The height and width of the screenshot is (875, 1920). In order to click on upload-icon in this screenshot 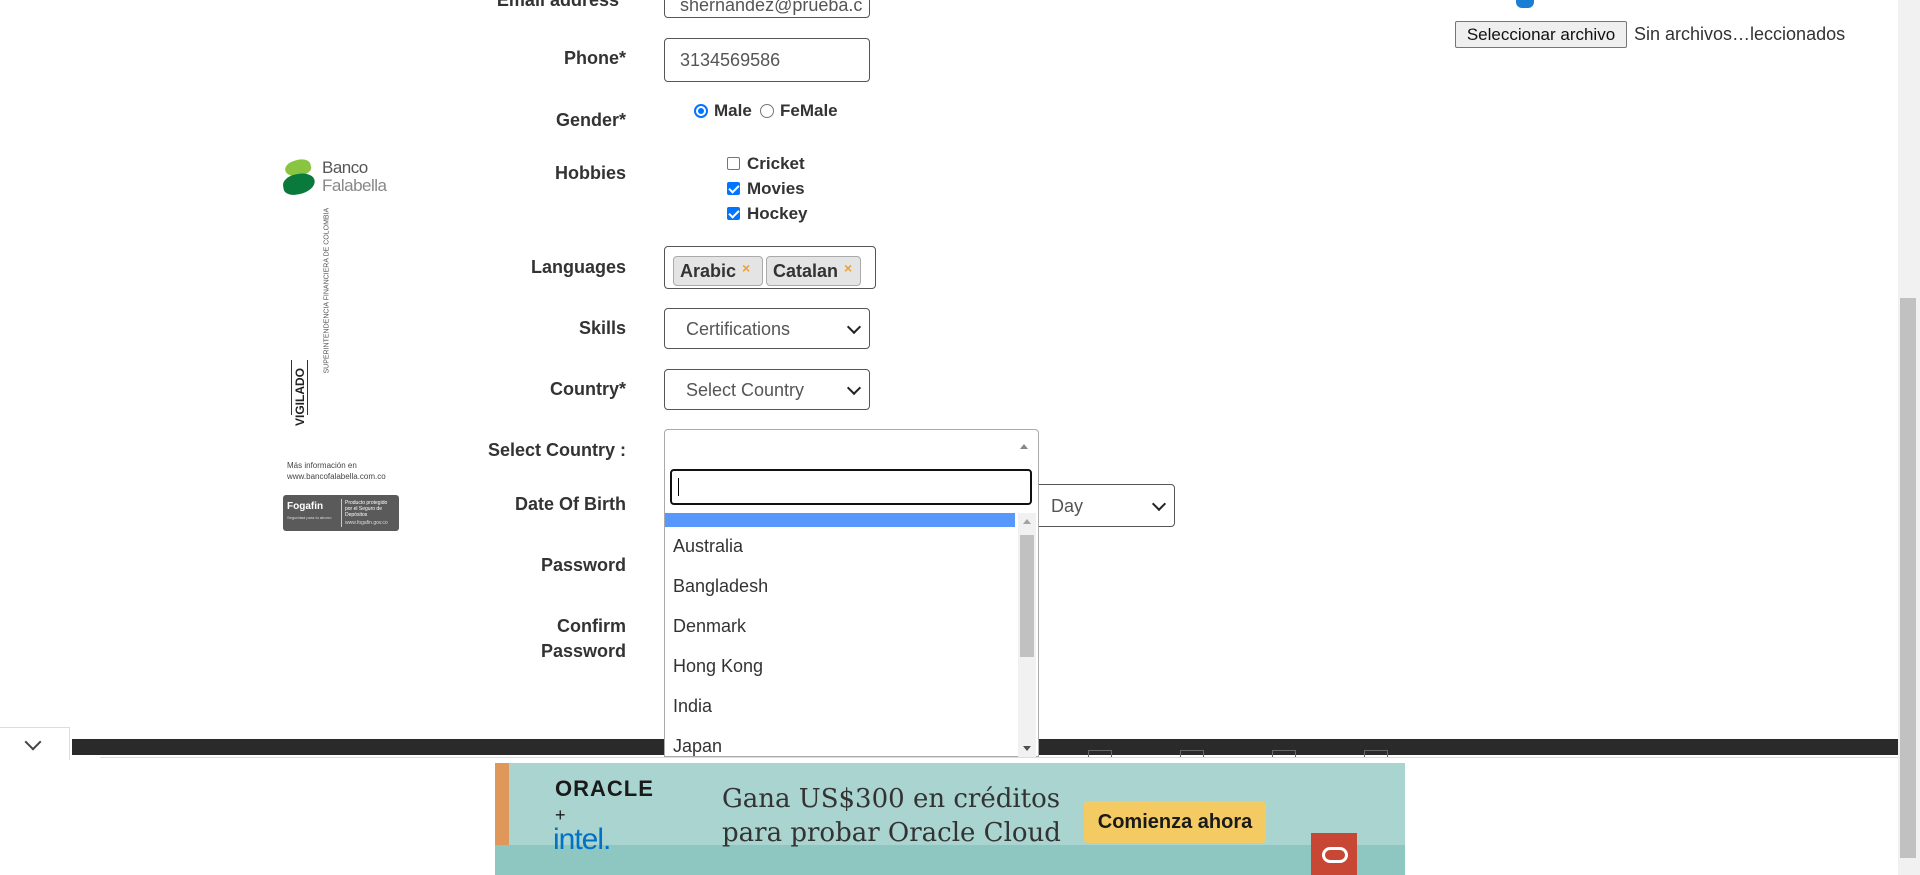, I will do `click(1525, 4)`.